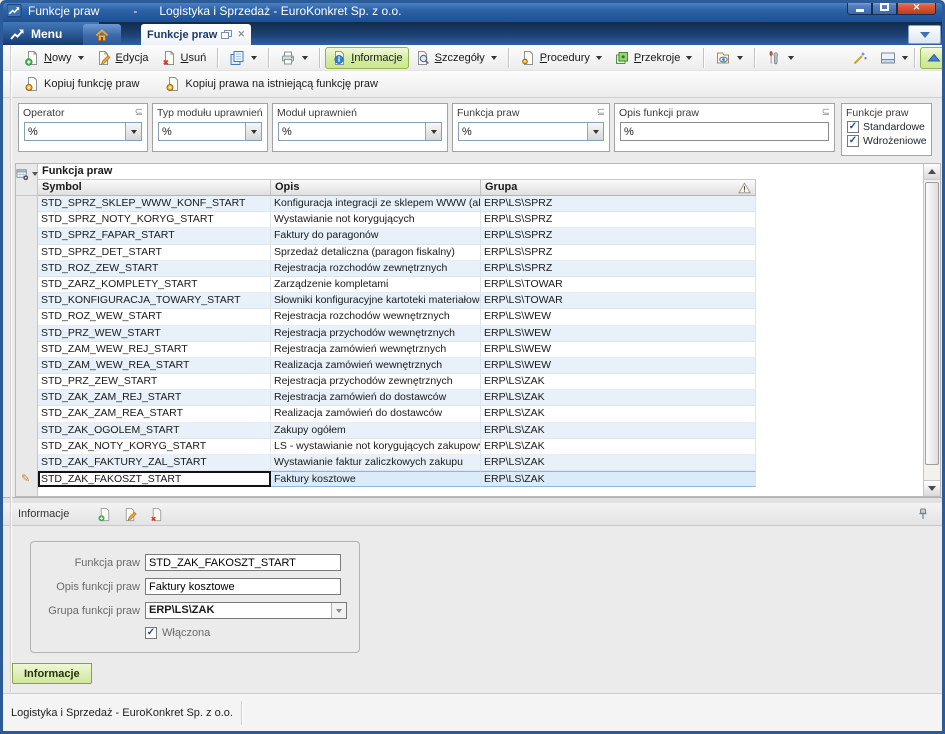 The width and height of the screenshot is (945, 734). What do you see at coordinates (376, 349) in the screenshot?
I see `cell-opis: Rejestracja zamówień wewnętrznych` at bounding box center [376, 349].